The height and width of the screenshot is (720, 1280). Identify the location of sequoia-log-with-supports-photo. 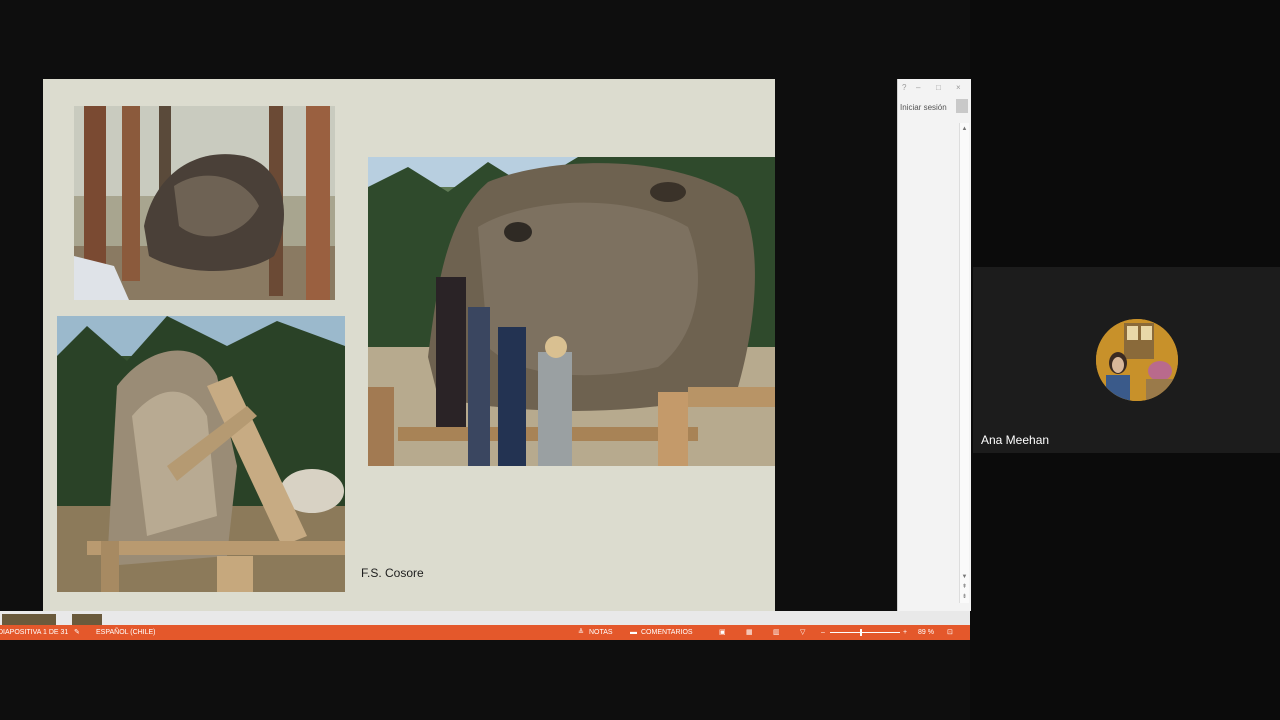
(201, 454).